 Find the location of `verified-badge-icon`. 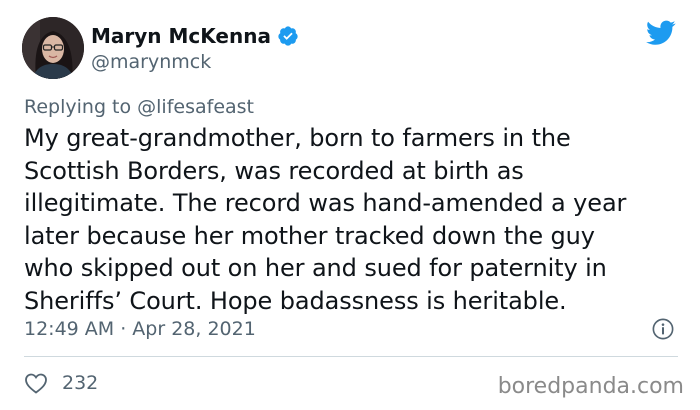

verified-badge-icon is located at coordinates (288, 36).